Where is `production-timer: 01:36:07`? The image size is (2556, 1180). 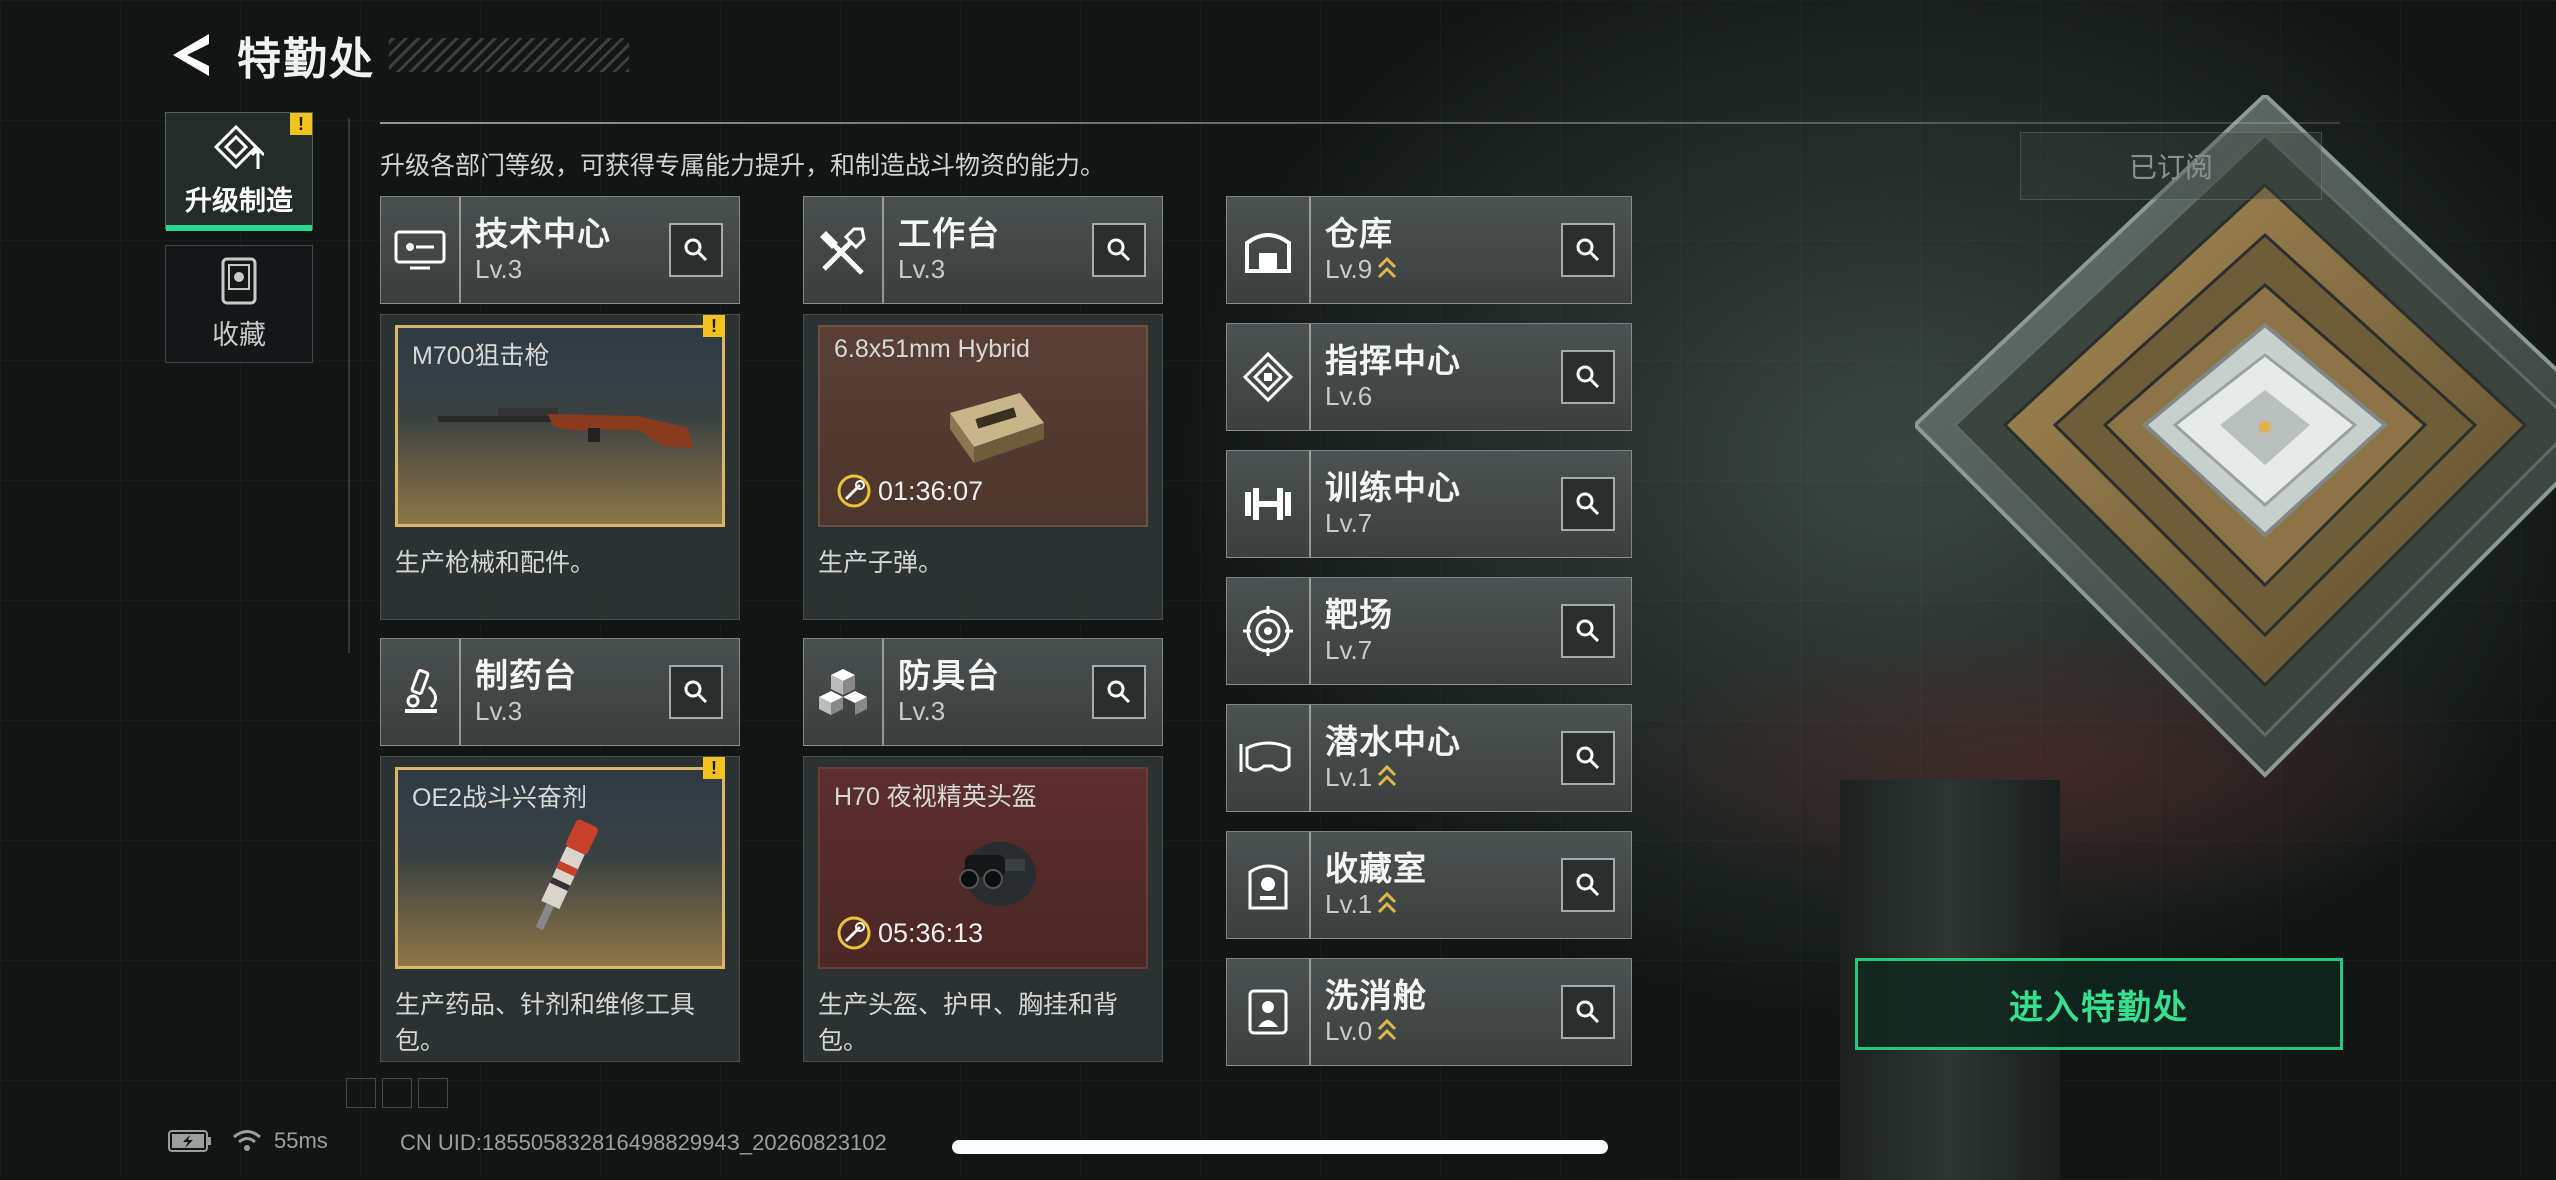
production-timer: 01:36:07 is located at coordinates (909, 491).